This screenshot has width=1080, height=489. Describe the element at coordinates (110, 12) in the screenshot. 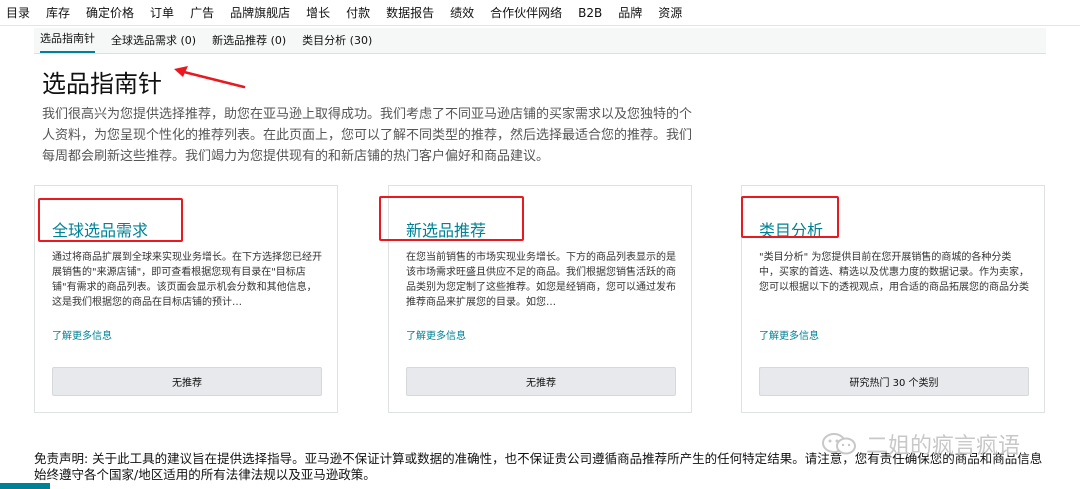

I see `nav-item-pricing: 确定价格` at that location.